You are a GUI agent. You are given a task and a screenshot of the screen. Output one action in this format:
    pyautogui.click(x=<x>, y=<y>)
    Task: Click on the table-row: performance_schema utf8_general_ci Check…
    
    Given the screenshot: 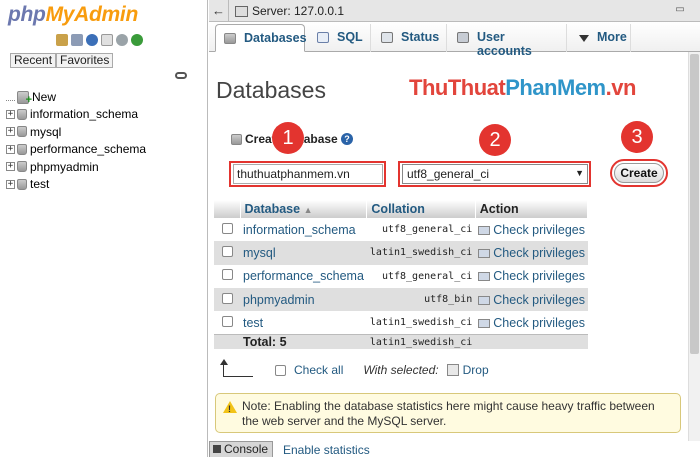 What is the action you would take?
    pyautogui.click(x=401, y=276)
    